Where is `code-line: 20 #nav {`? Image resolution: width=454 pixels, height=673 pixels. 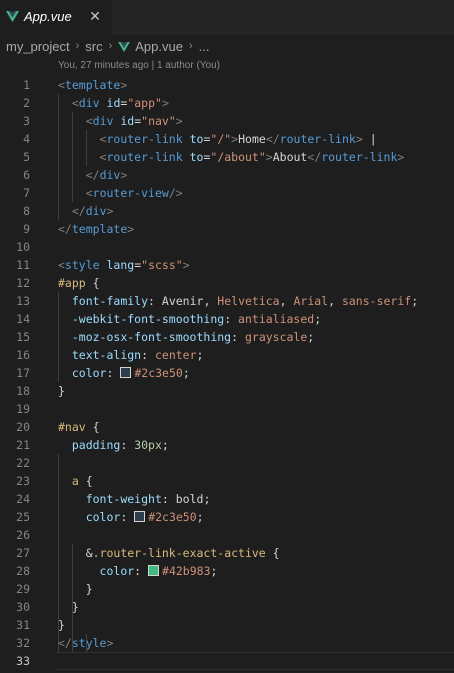
code-line: 20 #nav { is located at coordinates (227, 427).